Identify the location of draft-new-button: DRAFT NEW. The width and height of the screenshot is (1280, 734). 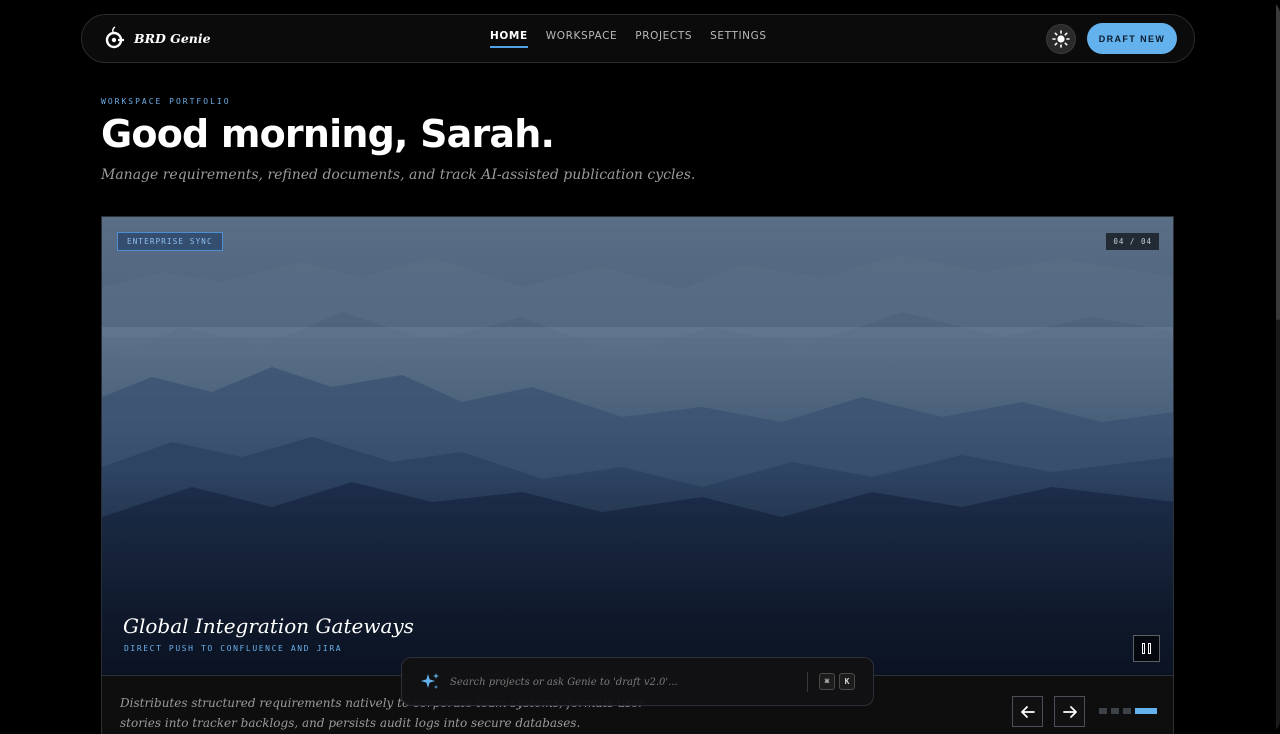
(1132, 38).